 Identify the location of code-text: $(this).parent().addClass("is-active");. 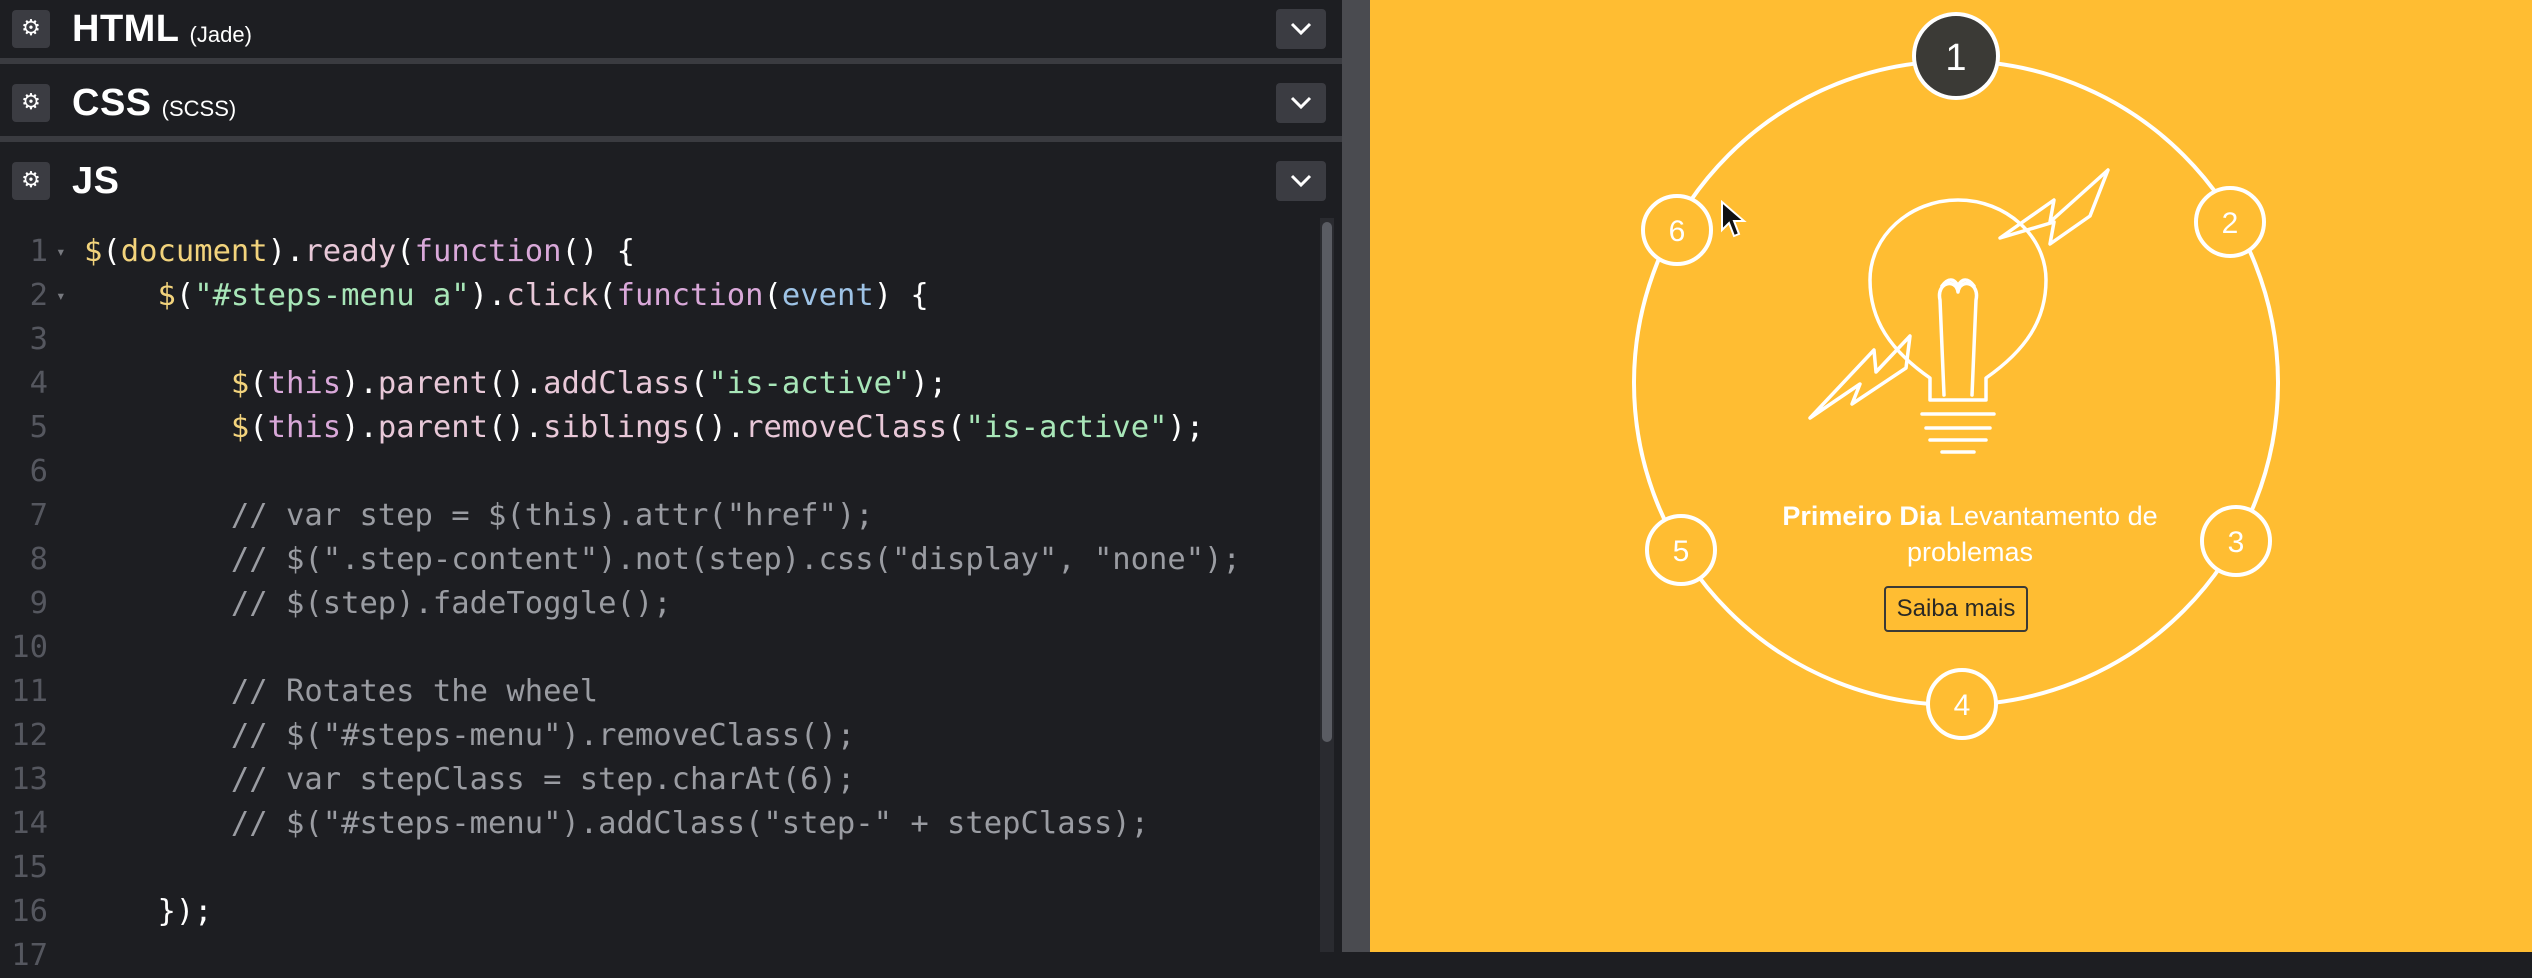
(589, 383).